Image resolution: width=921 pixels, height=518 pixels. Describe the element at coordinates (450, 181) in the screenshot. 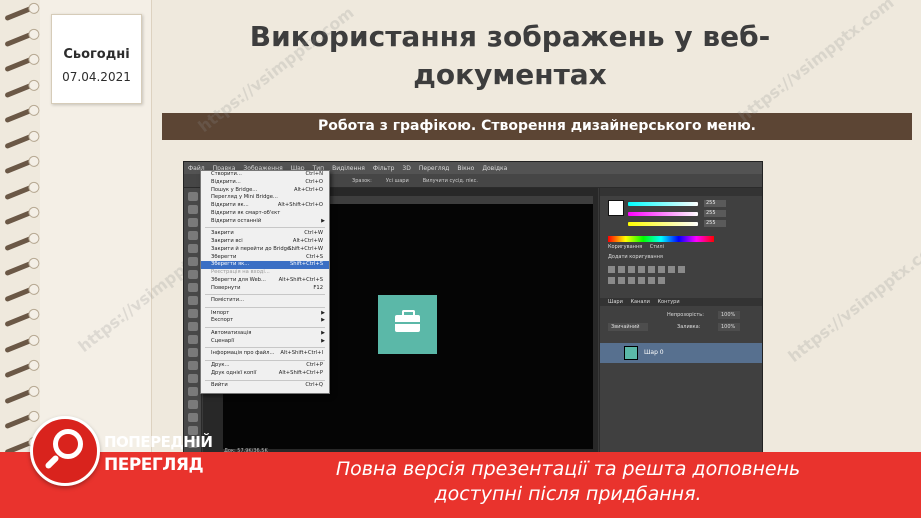

I see `option-checkbox-label: Вилучити сусід. пікс.` at that location.